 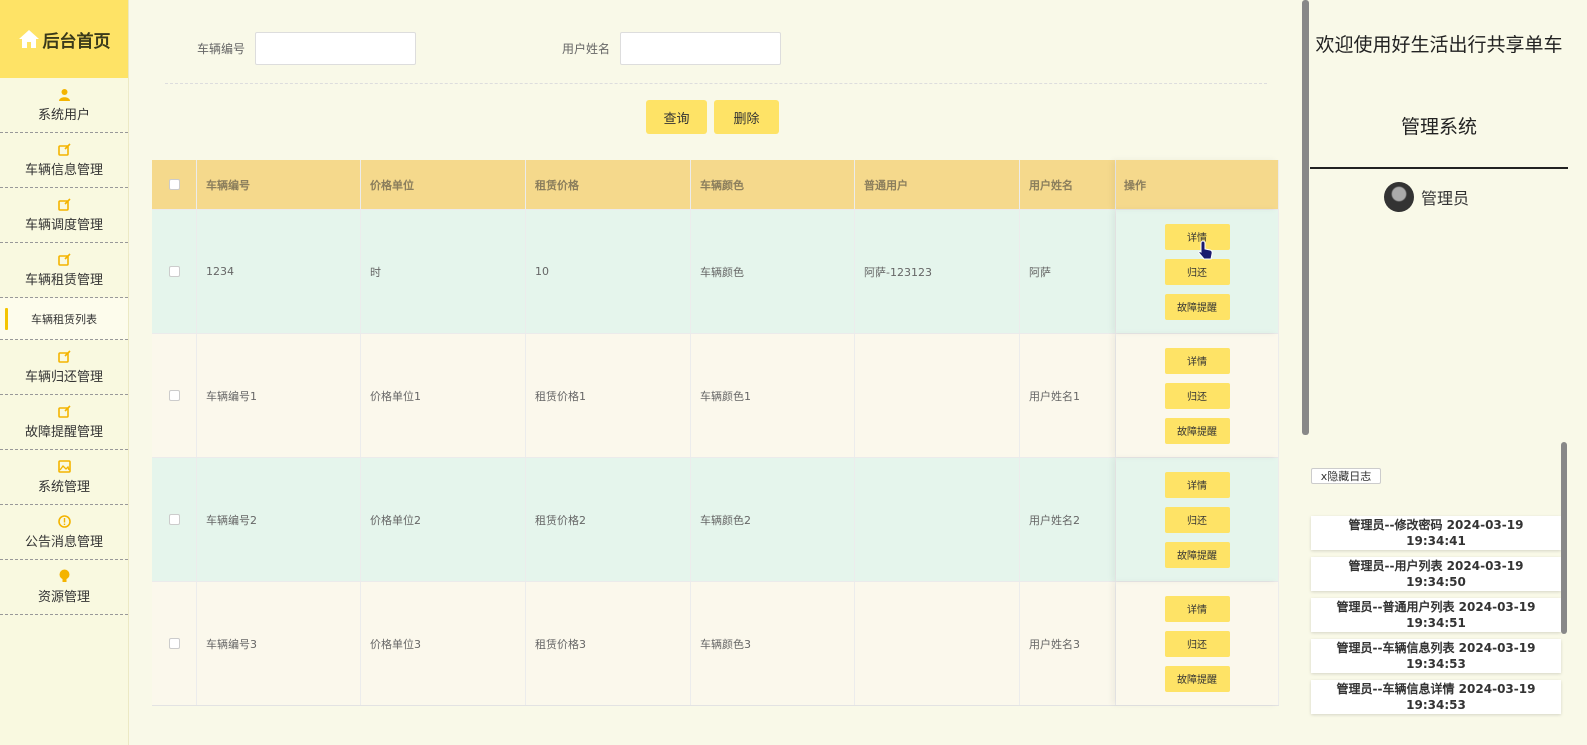 I want to click on username: 管理员, so click(x=1445, y=198).